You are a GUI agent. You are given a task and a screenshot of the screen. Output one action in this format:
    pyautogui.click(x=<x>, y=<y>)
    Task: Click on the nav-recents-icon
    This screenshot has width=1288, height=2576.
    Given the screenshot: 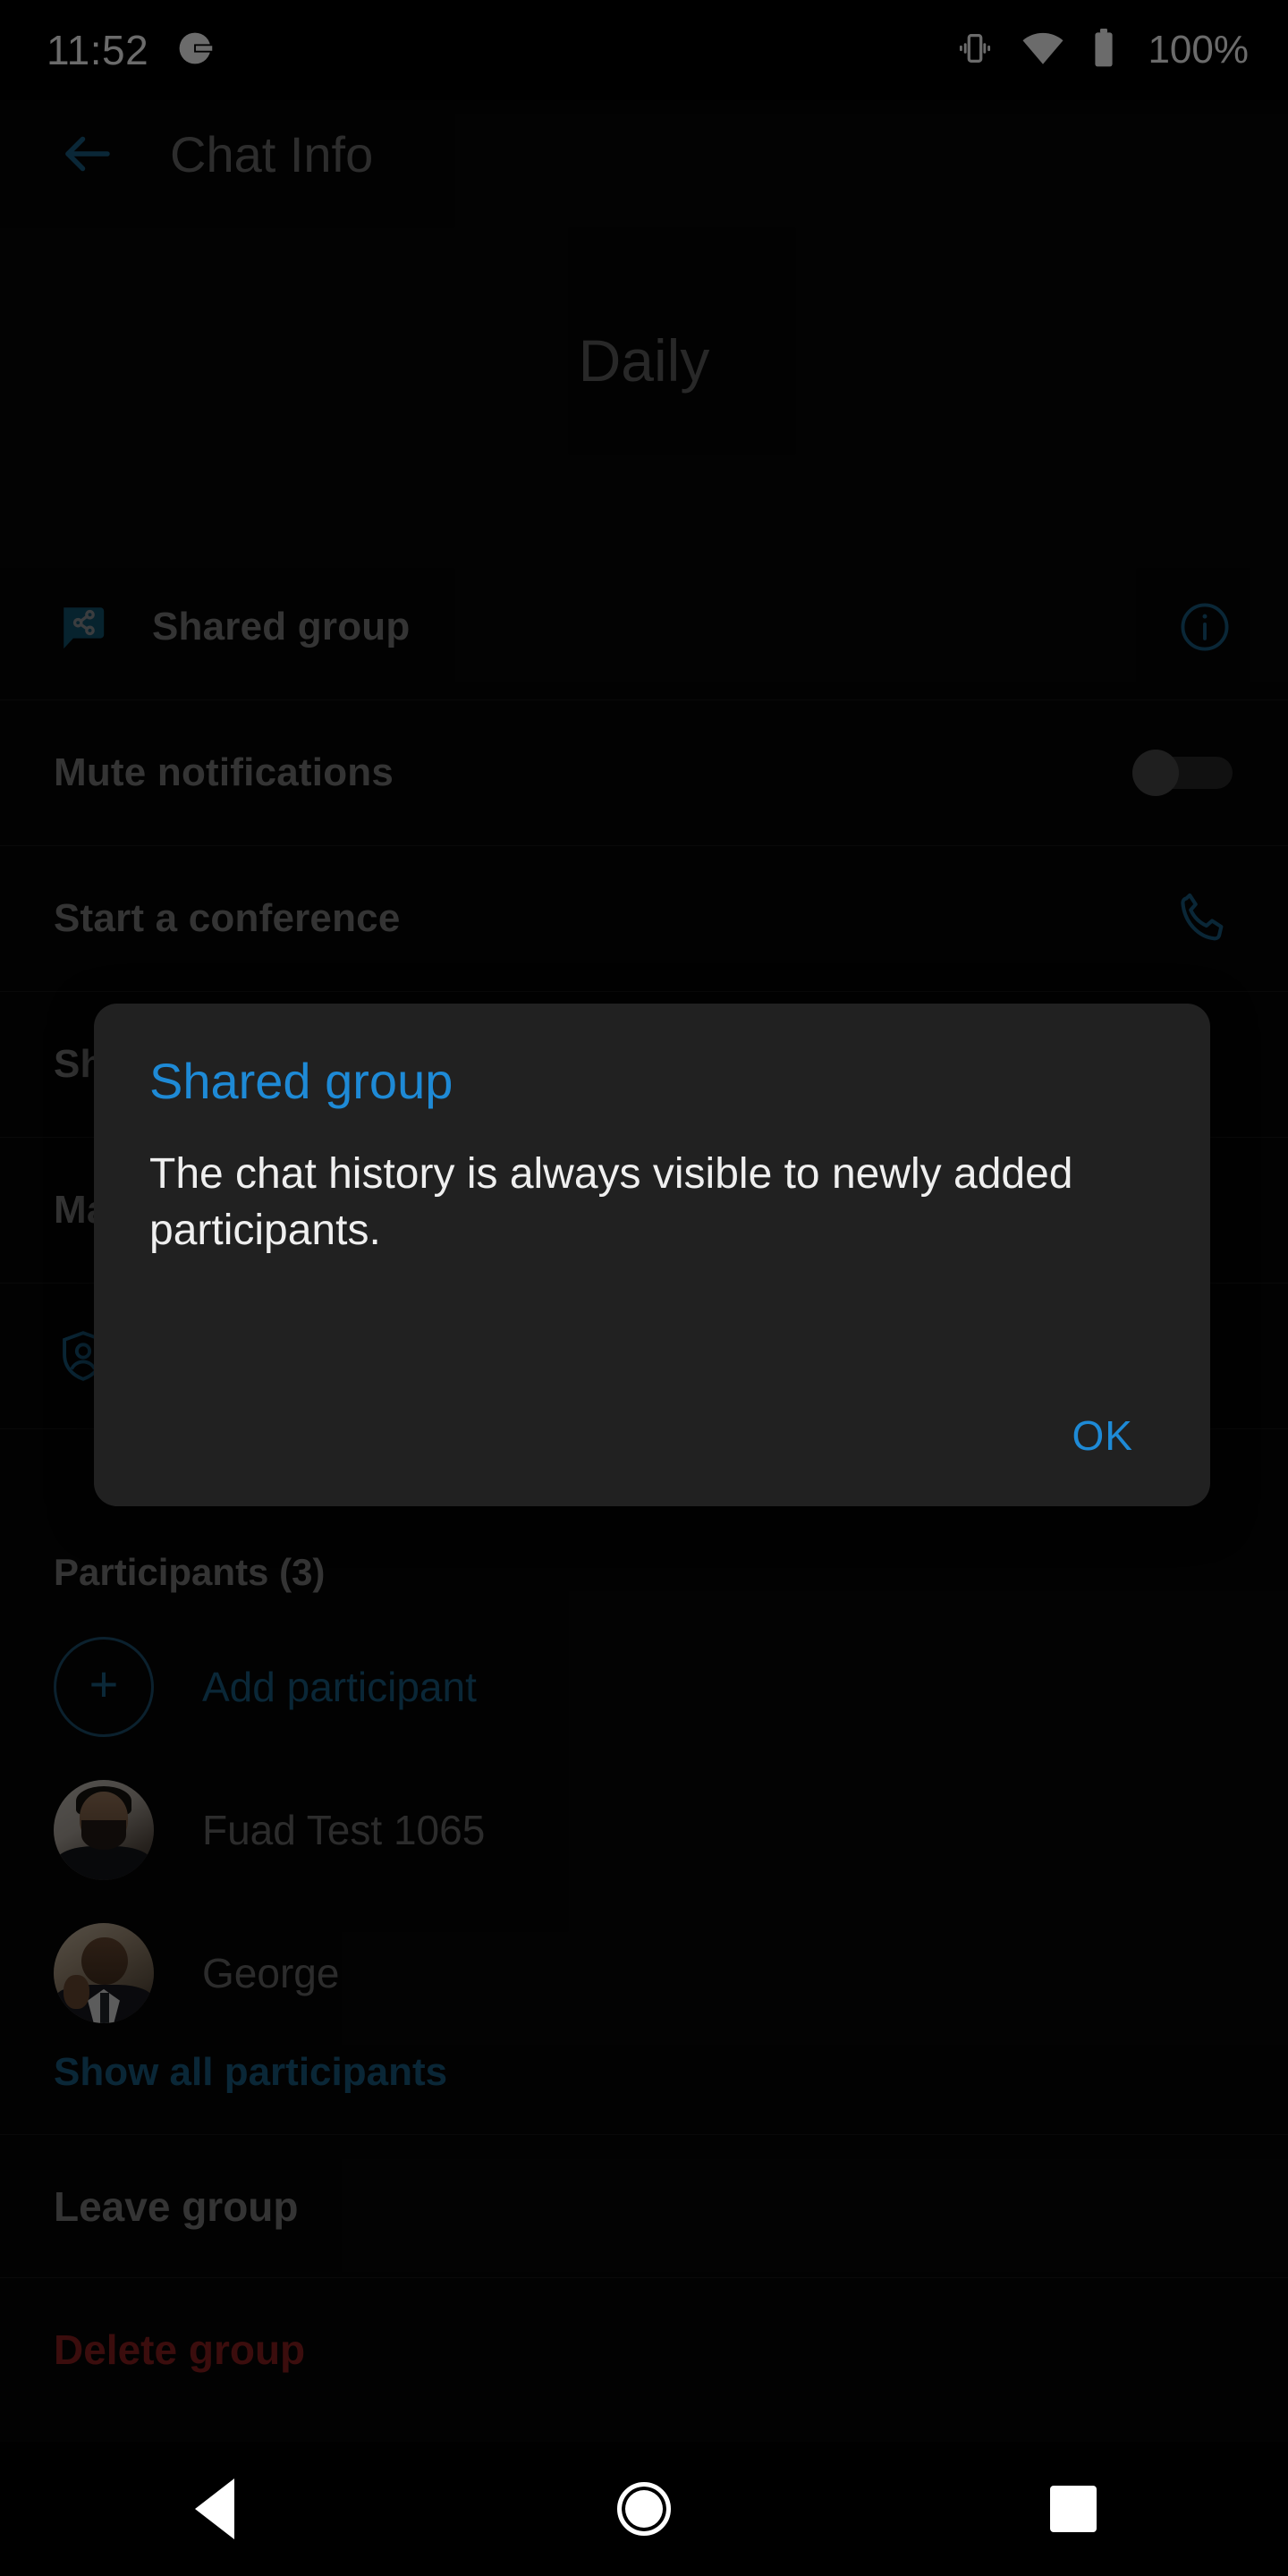 What is the action you would take?
    pyautogui.click(x=1073, y=2509)
    